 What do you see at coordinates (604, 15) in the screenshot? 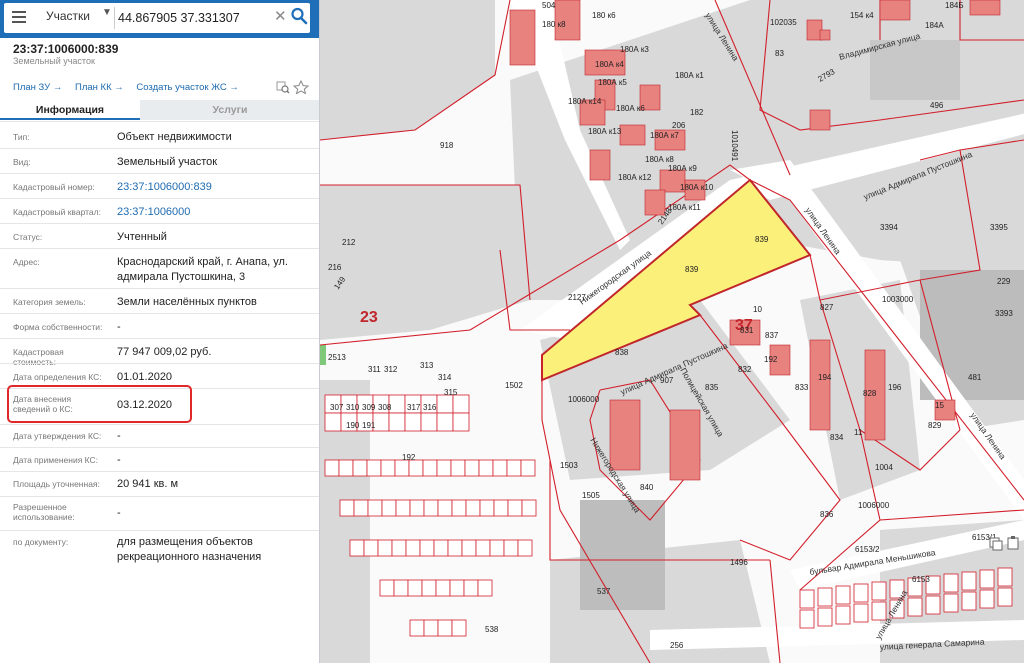
I see `parcel-number: 180 к6` at bounding box center [604, 15].